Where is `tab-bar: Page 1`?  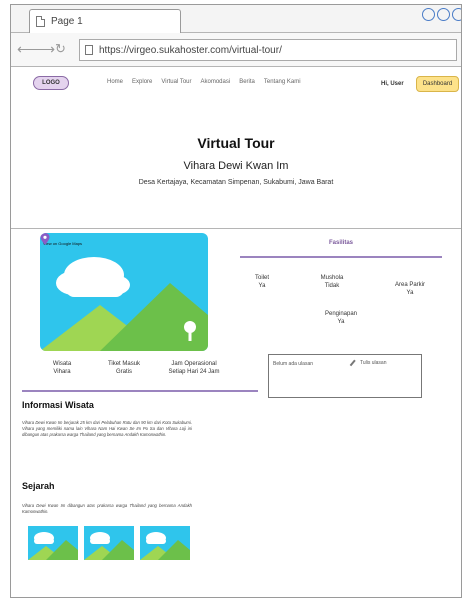
tab-bar: Page 1 is located at coordinates (236, 19).